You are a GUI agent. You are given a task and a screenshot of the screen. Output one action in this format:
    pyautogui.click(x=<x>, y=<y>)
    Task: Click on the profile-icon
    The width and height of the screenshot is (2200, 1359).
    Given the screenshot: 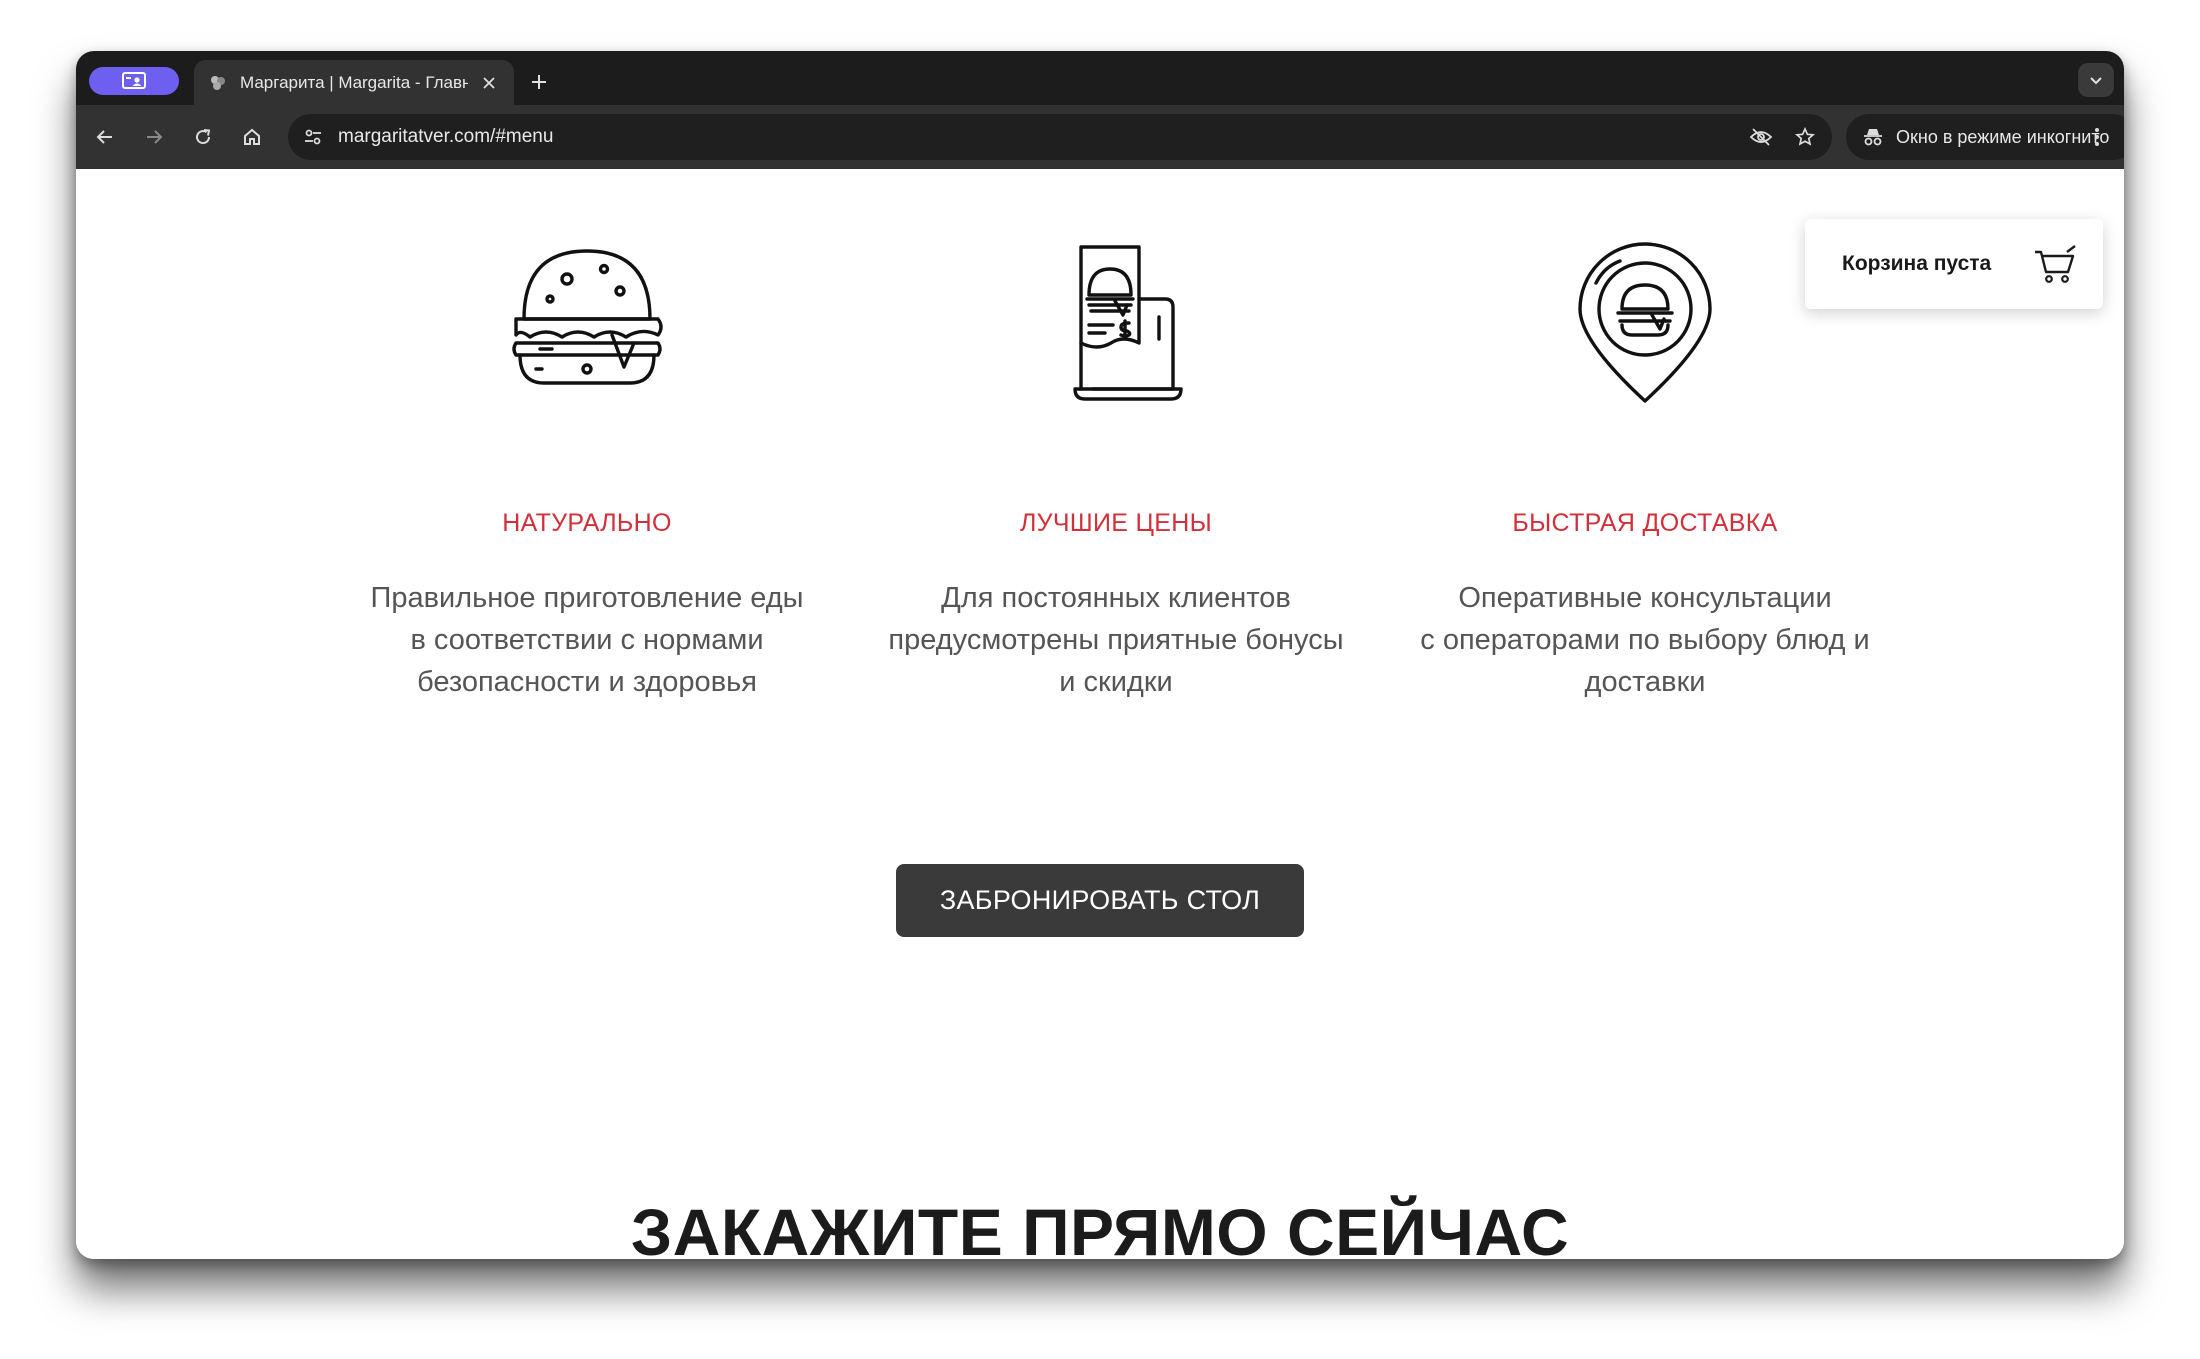 What is the action you would take?
    pyautogui.click(x=134, y=80)
    